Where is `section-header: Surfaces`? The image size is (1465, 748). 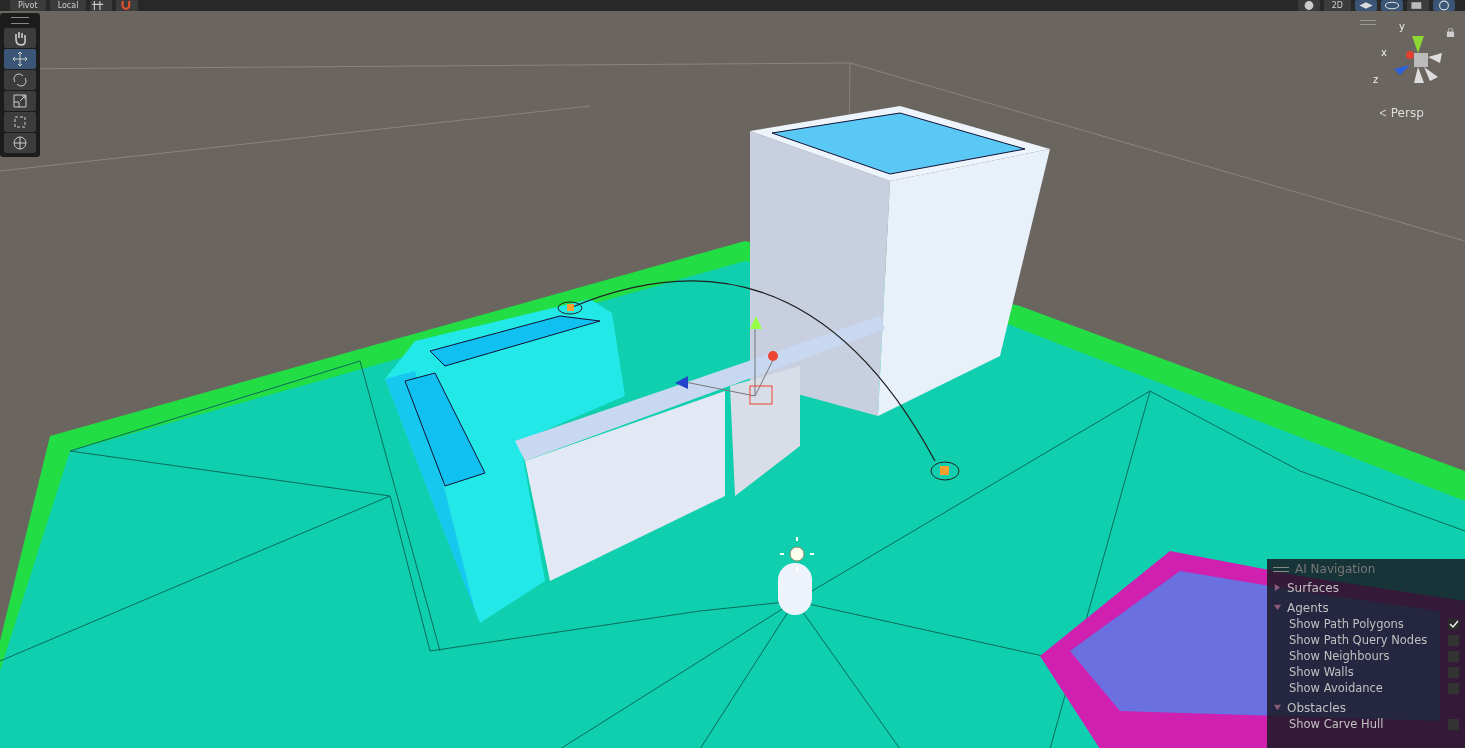 section-header: Surfaces is located at coordinates (1313, 587).